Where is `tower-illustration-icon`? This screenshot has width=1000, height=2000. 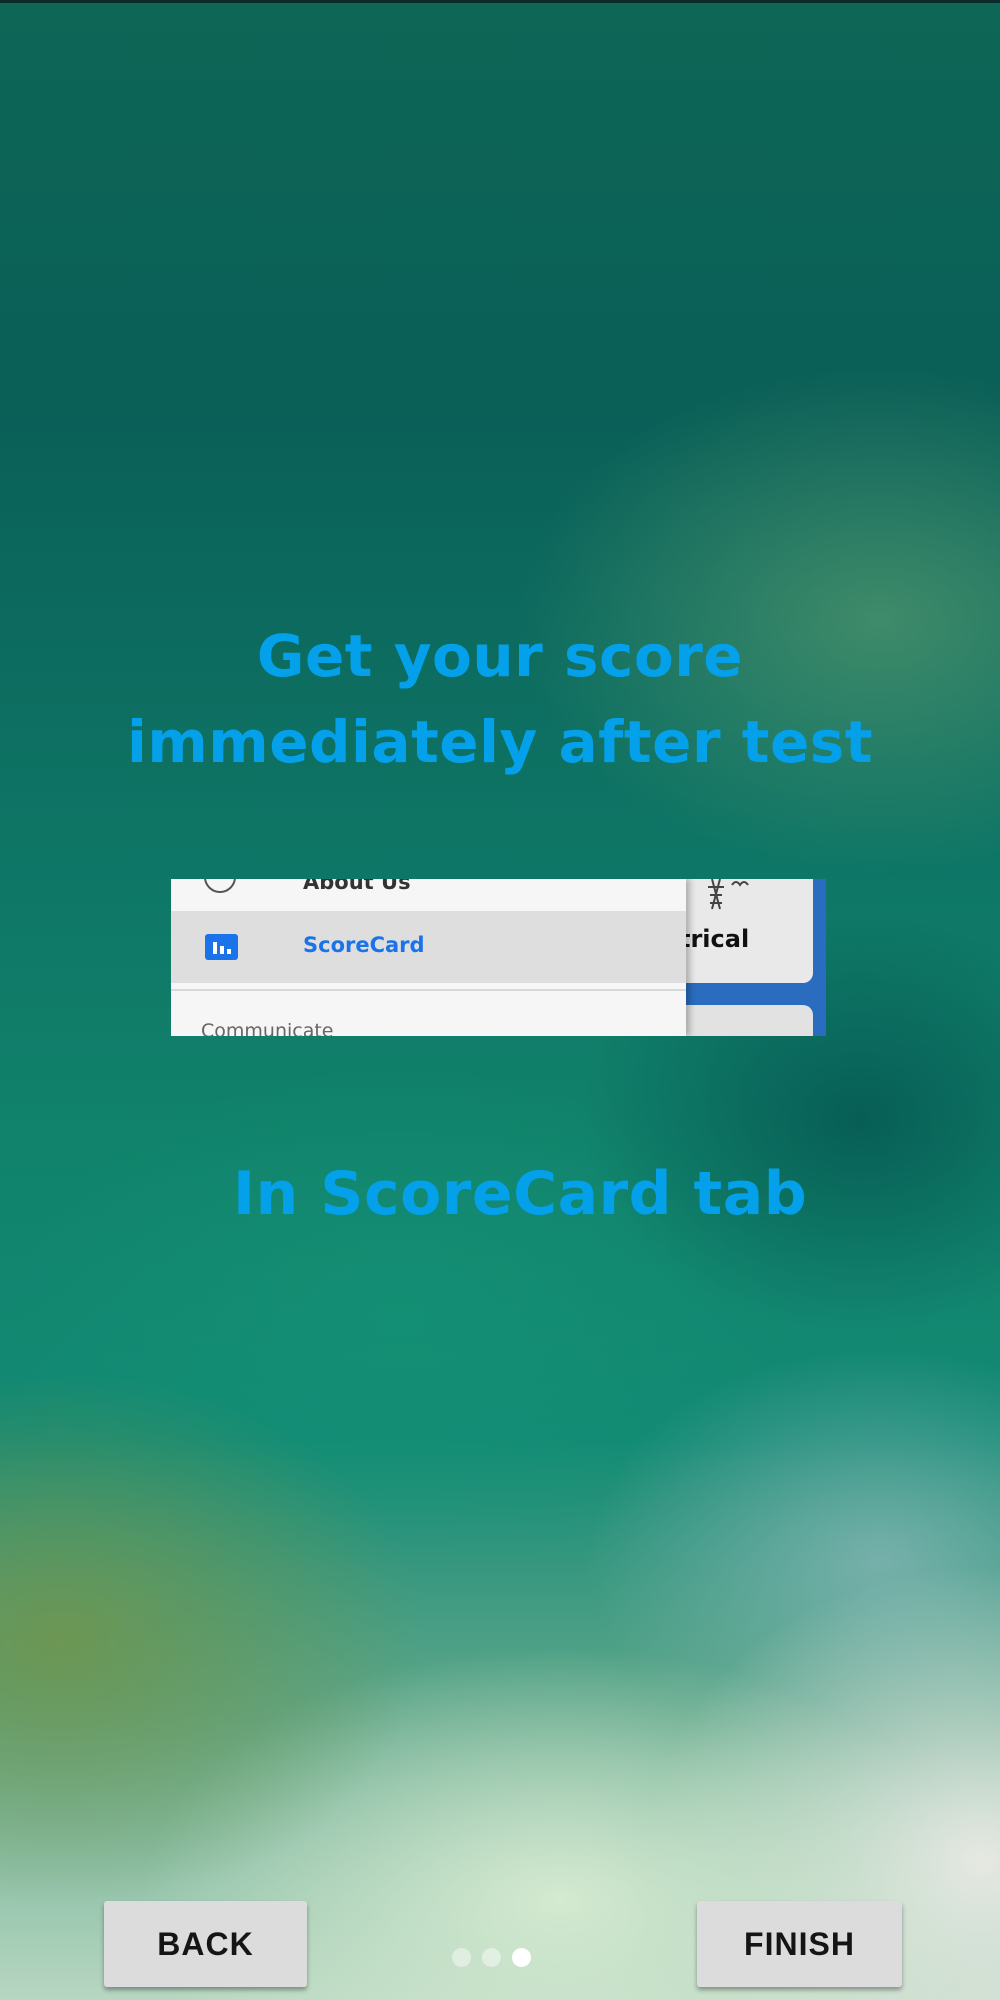 tower-illustration-icon is located at coordinates (728, 894).